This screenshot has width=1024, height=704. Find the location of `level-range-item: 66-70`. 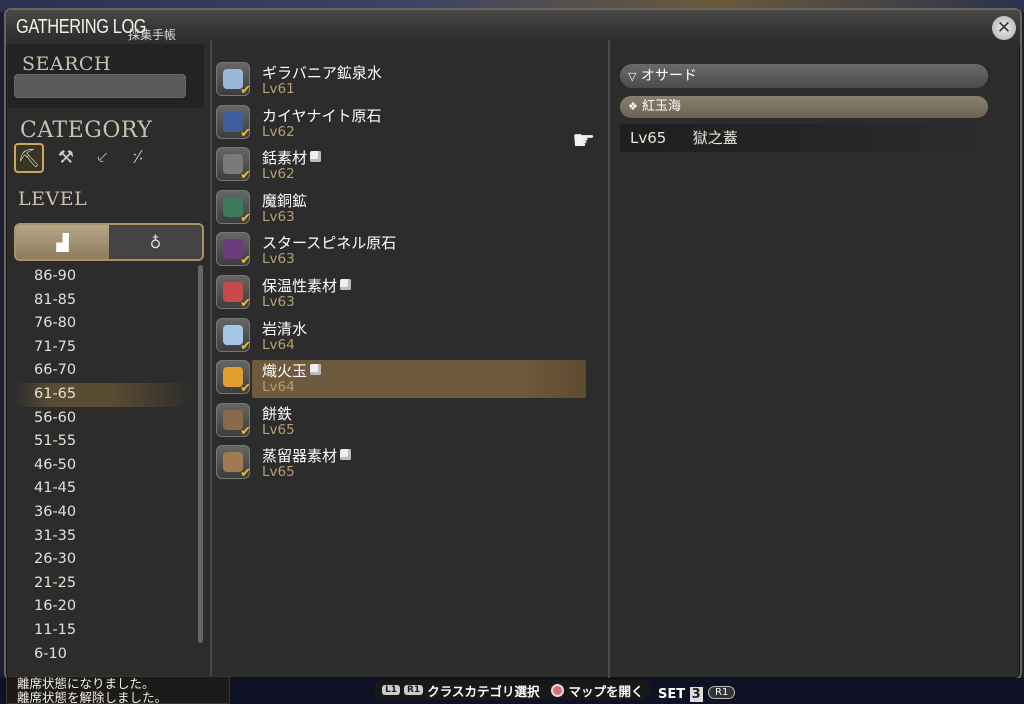

level-range-item: 66-70 is located at coordinates (104, 371).